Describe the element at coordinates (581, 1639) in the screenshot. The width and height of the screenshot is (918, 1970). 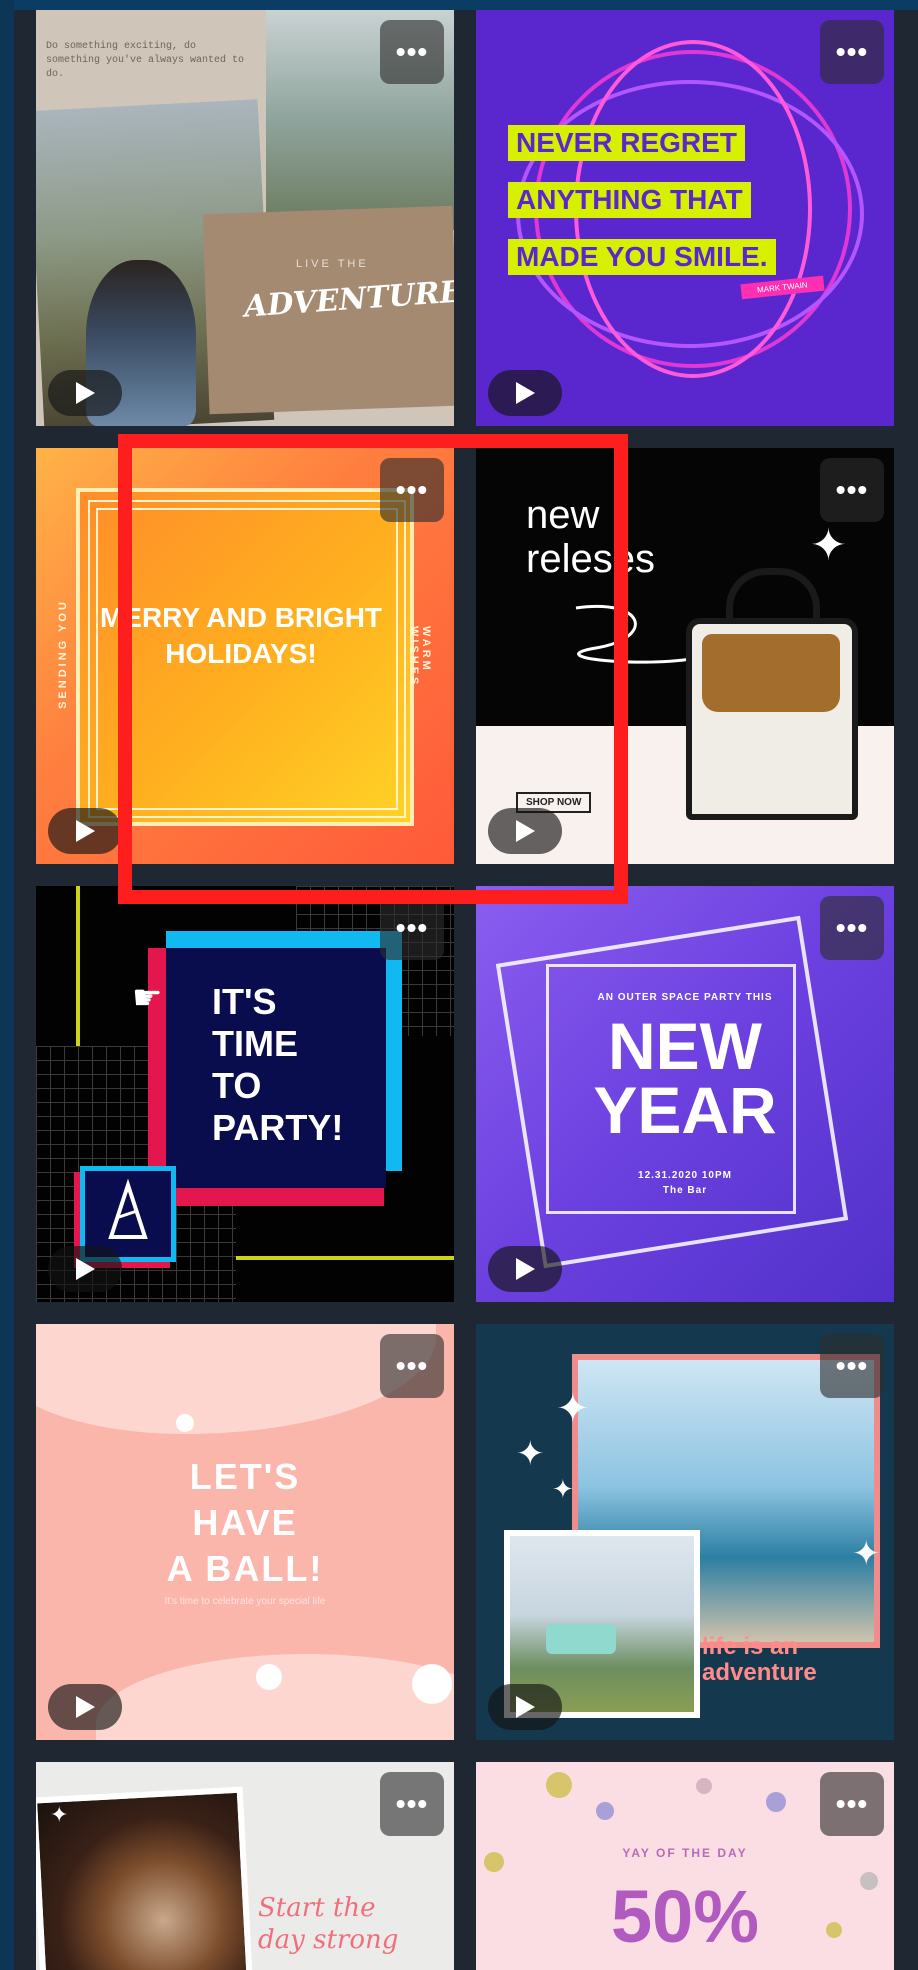
I see `van-shape` at that location.